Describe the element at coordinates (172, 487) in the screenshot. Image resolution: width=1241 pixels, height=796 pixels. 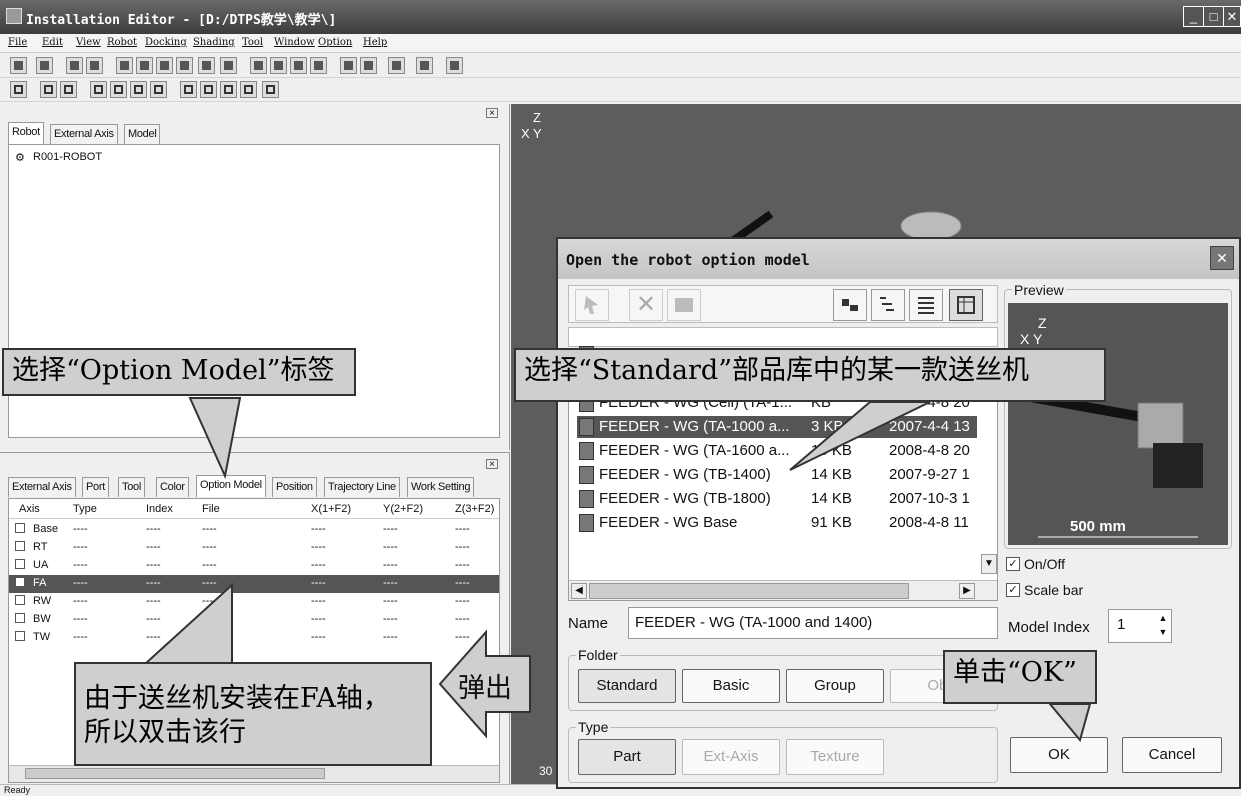
I see `tab-color: Color` at that location.